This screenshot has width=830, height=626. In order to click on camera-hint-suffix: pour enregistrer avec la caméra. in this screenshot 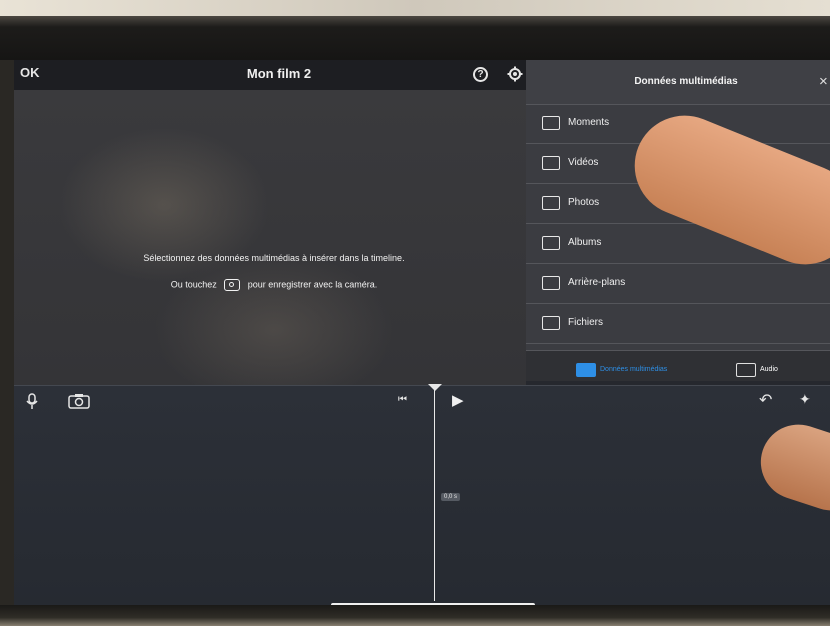, I will do `click(312, 284)`.